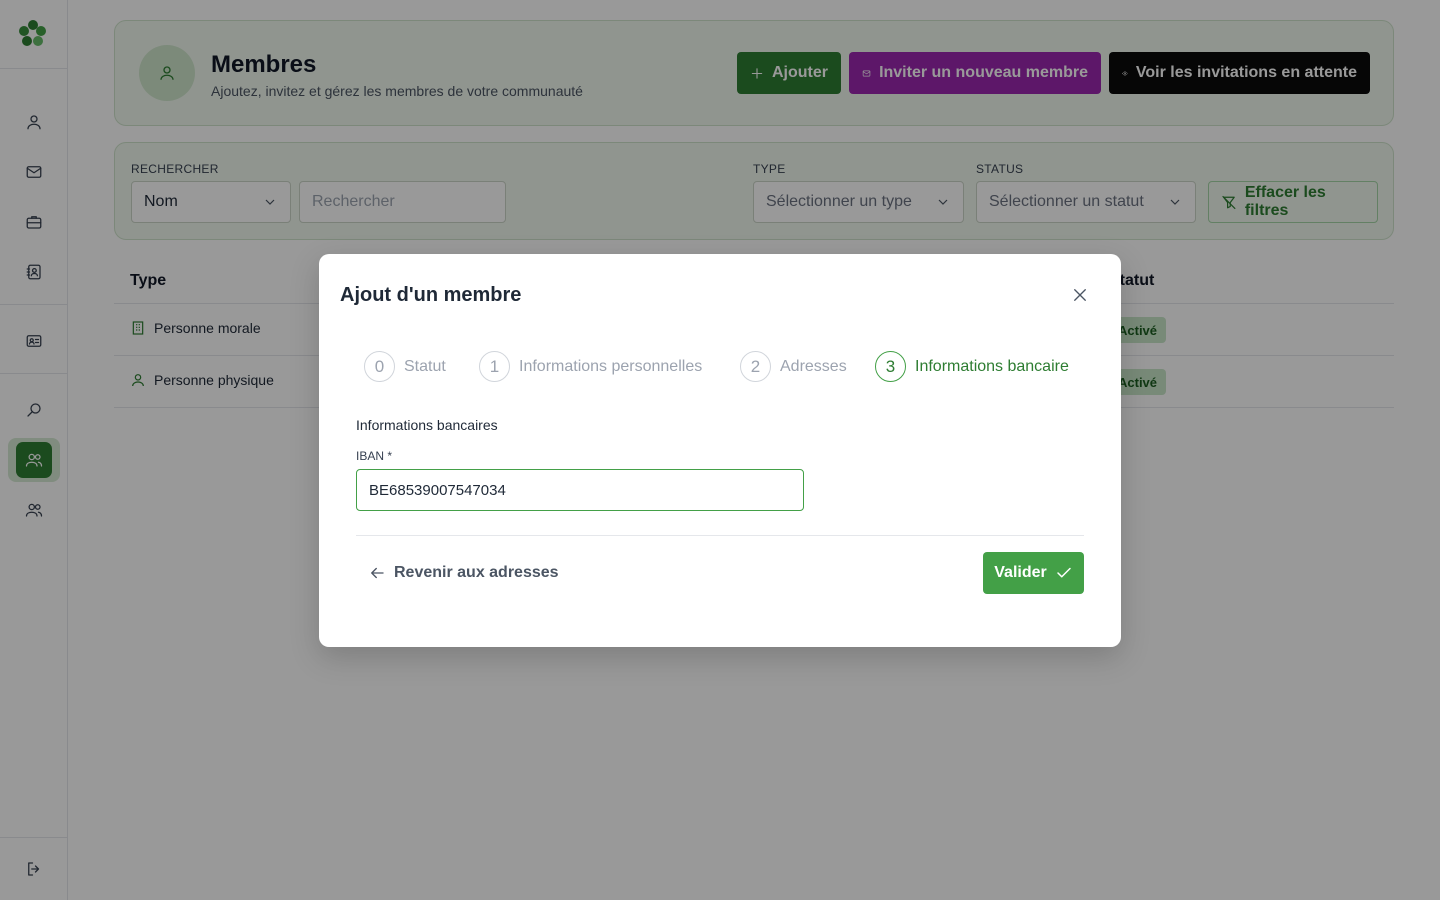 The width and height of the screenshot is (1440, 900). I want to click on step-label: Informations bancaire, so click(992, 366).